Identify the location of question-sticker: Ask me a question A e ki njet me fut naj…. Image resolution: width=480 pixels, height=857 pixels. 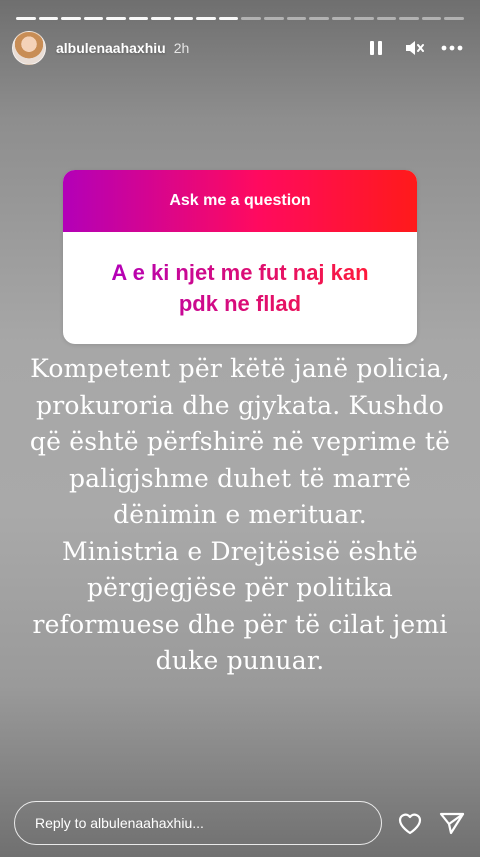
(240, 257).